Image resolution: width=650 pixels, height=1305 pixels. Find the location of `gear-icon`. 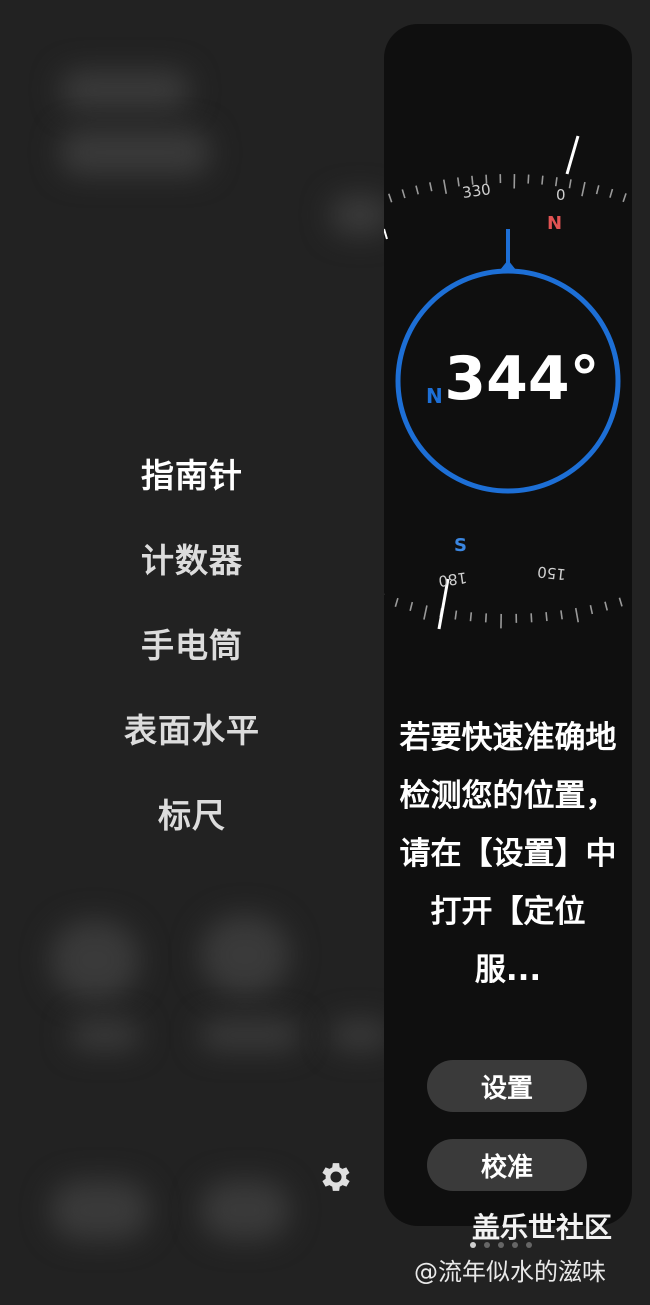

gear-icon is located at coordinates (336, 1177).